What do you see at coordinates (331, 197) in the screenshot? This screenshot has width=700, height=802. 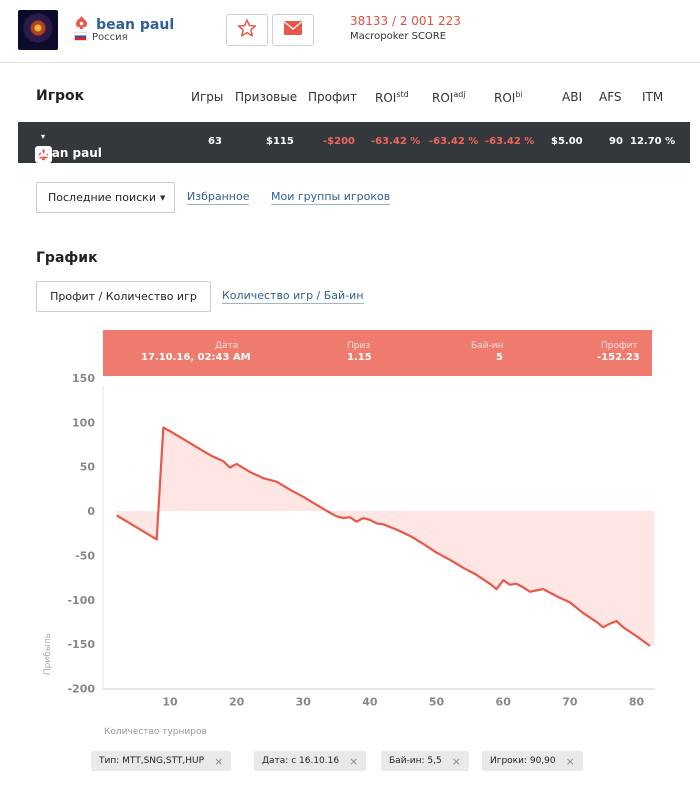 I see `player-groups-link: Мои группы игроков` at bounding box center [331, 197].